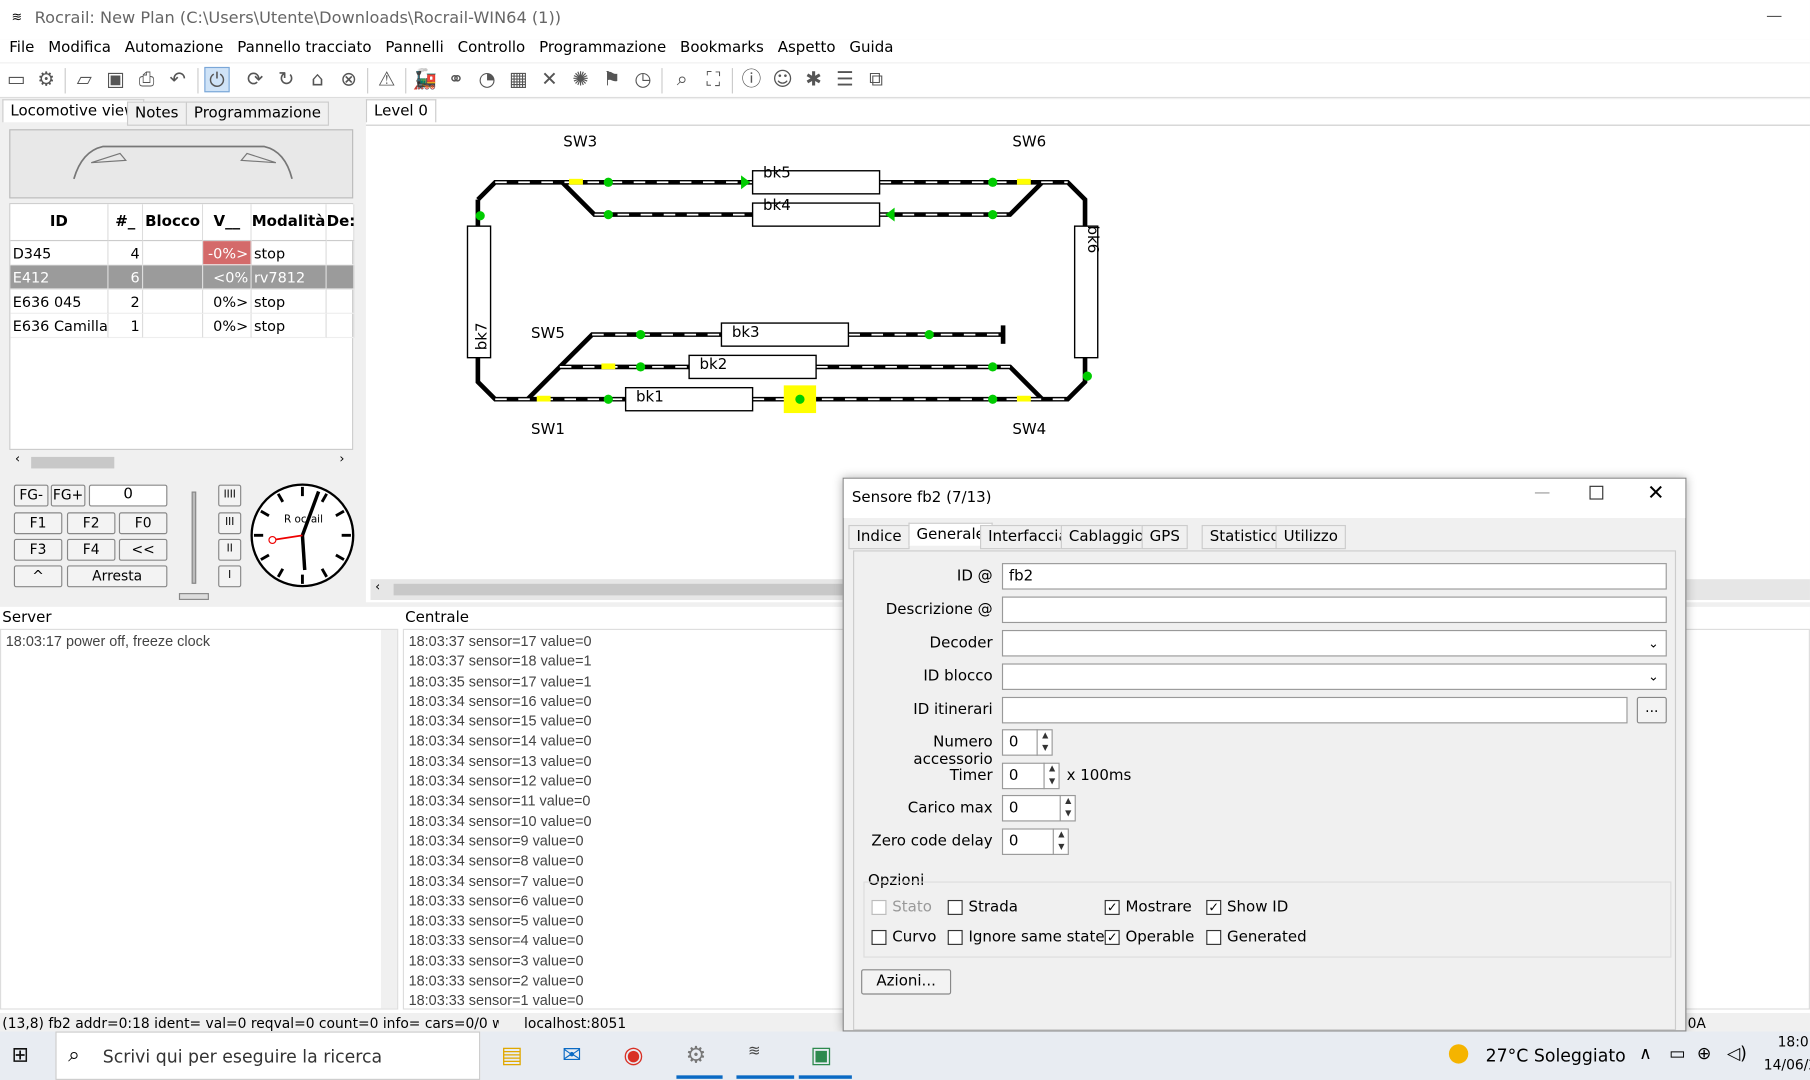 This screenshot has width=1810, height=1080. Describe the element at coordinates (1029, 142) in the screenshot. I see `label-sw6: SW6` at that location.